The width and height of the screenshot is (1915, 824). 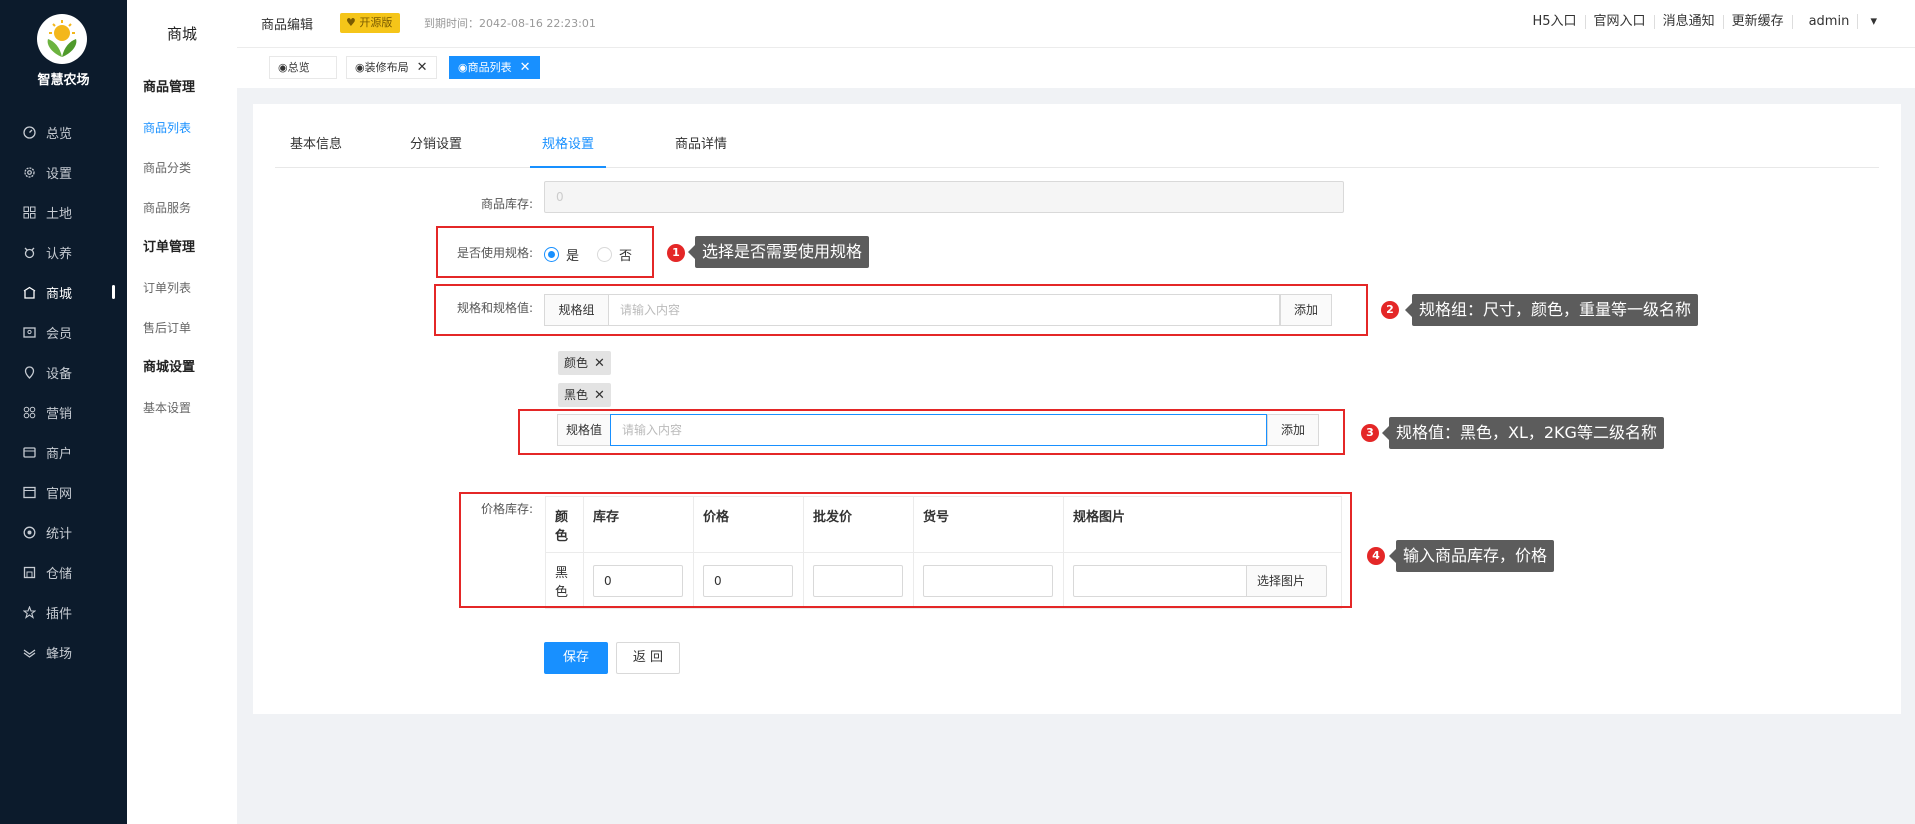 I want to click on form-tab-spec: 规格设置, so click(x=568, y=147).